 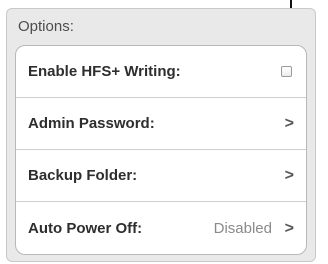 I want to click on auto-power-off-value: Disabled, so click(x=242, y=228).